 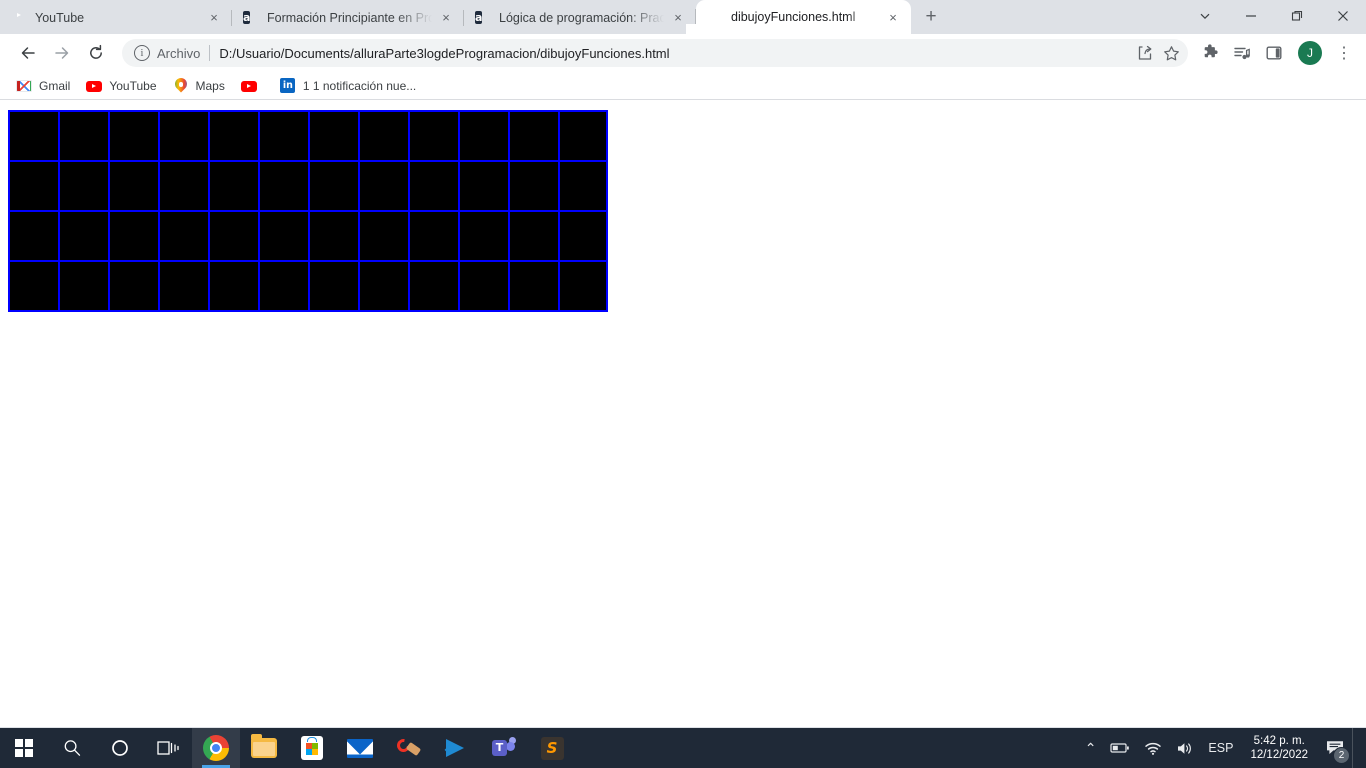 I want to click on drawing-canvas, so click(x=308, y=211).